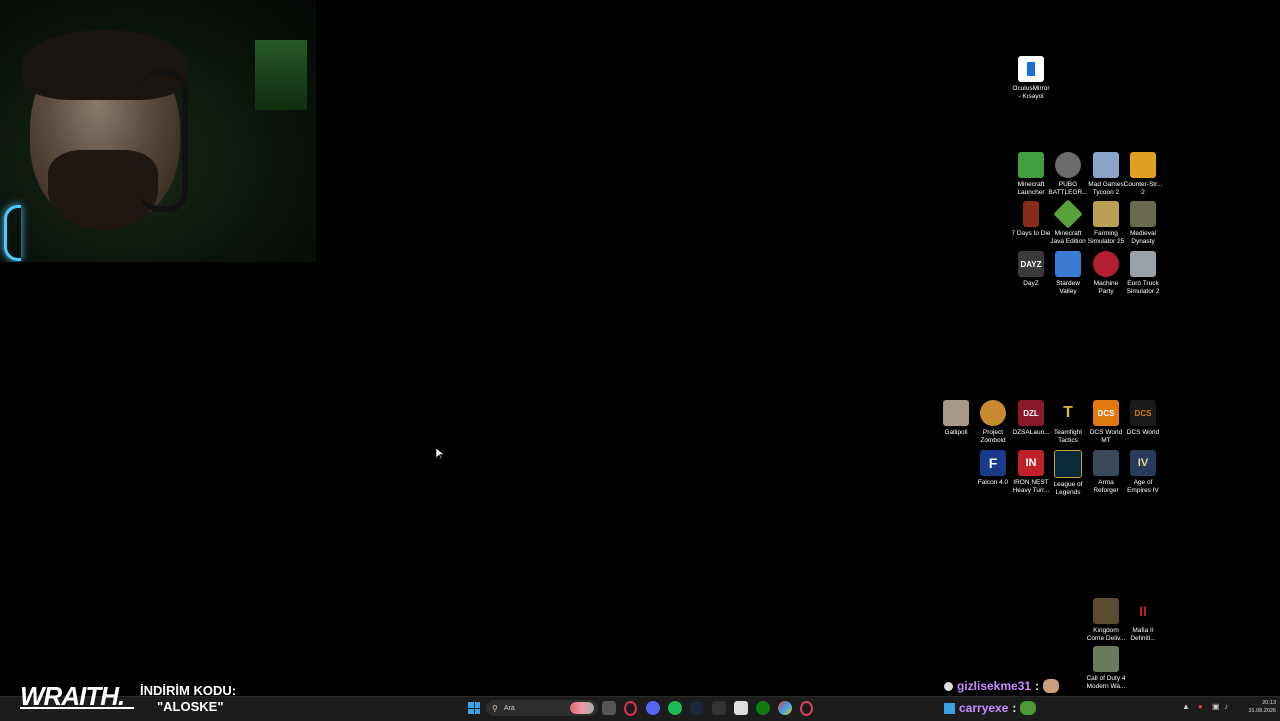  I want to click on microphone-icon: ●, so click(1200, 706).